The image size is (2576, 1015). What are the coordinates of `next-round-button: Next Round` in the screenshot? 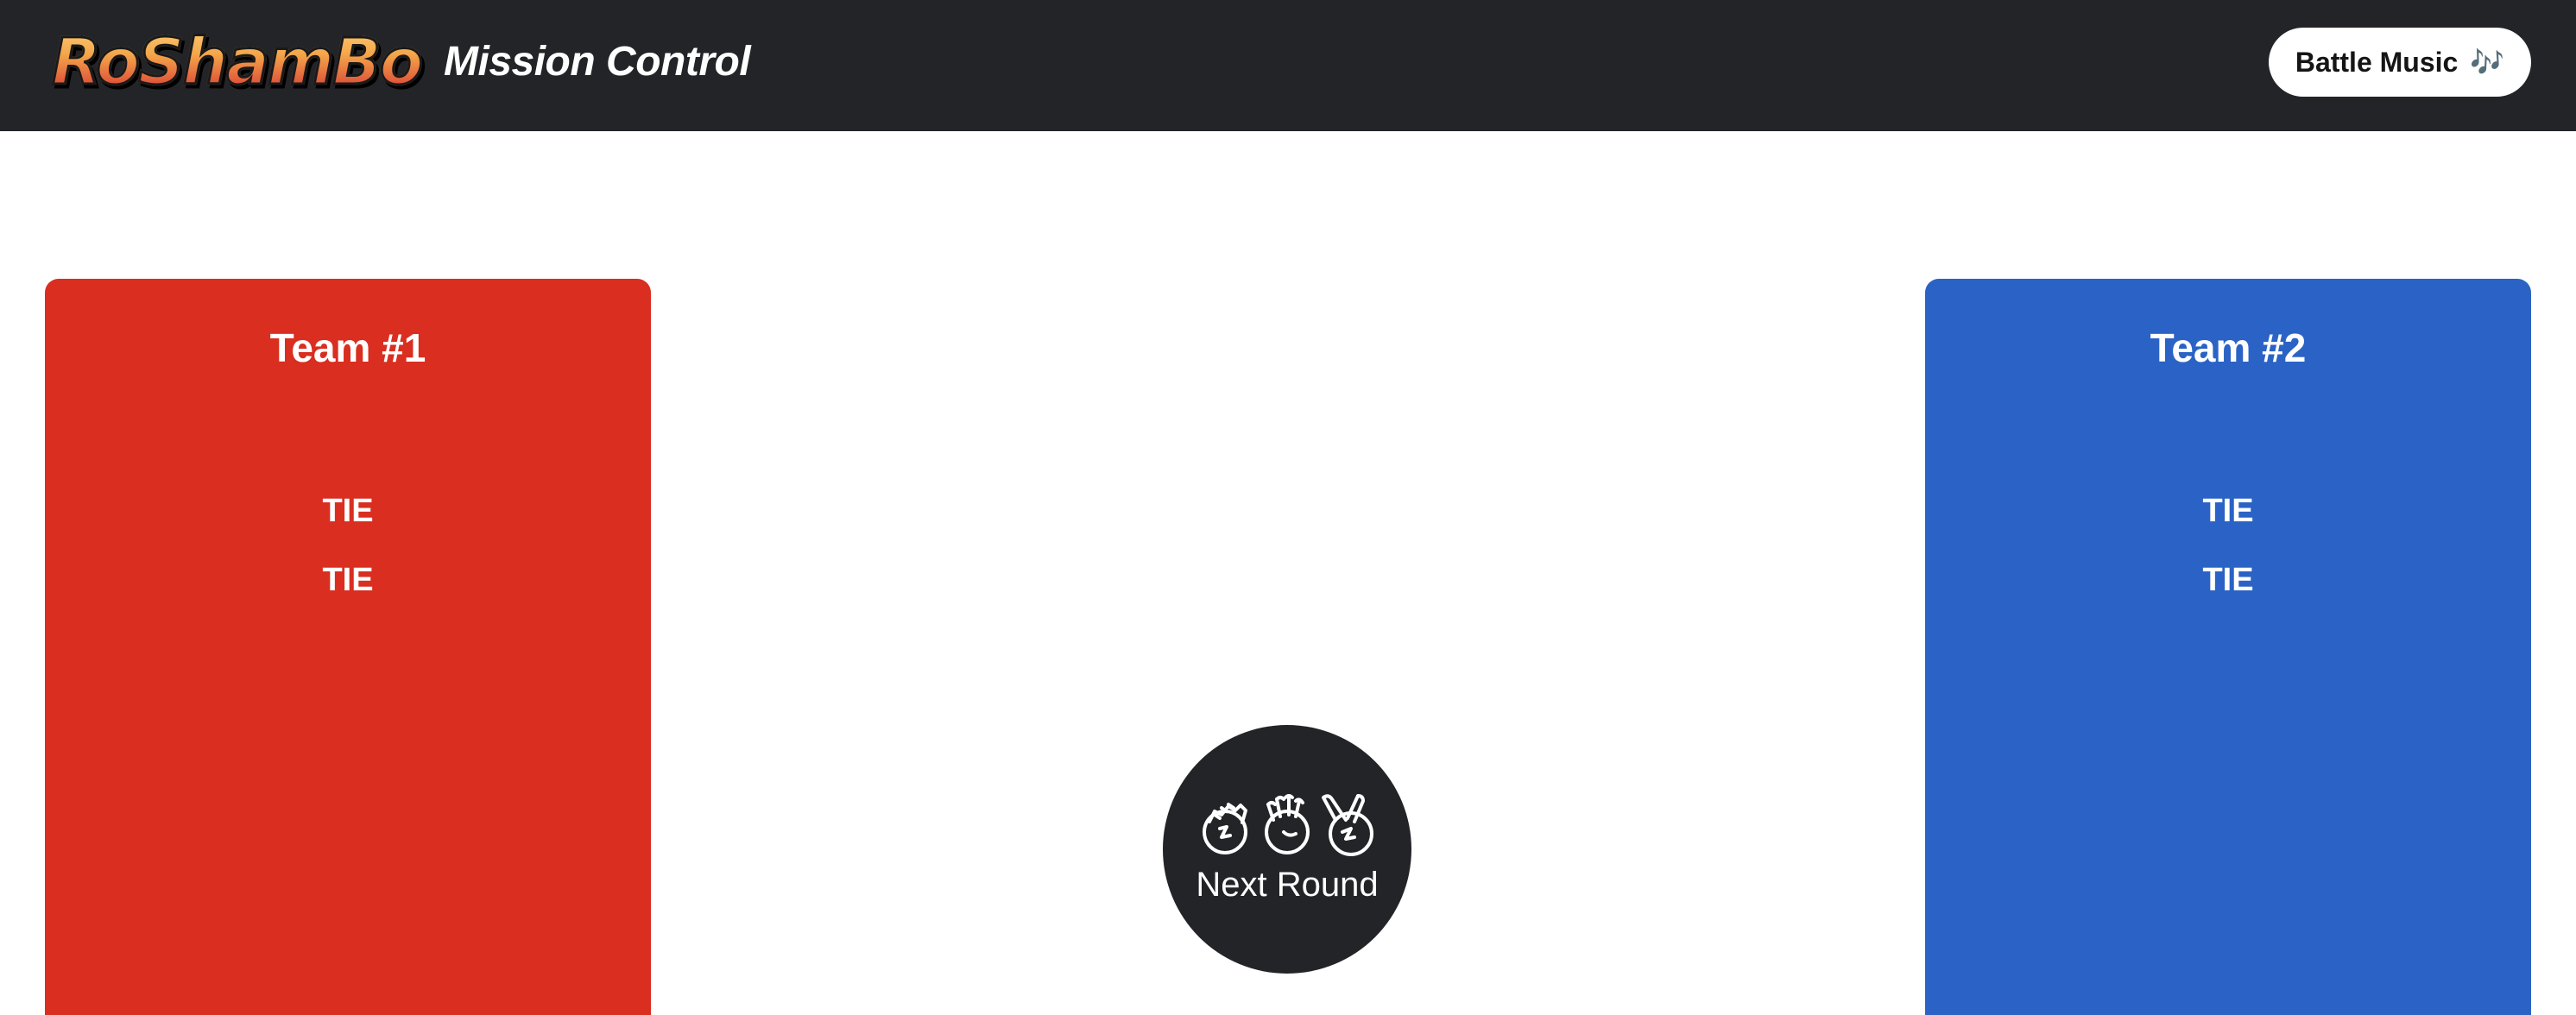 It's located at (1287, 850).